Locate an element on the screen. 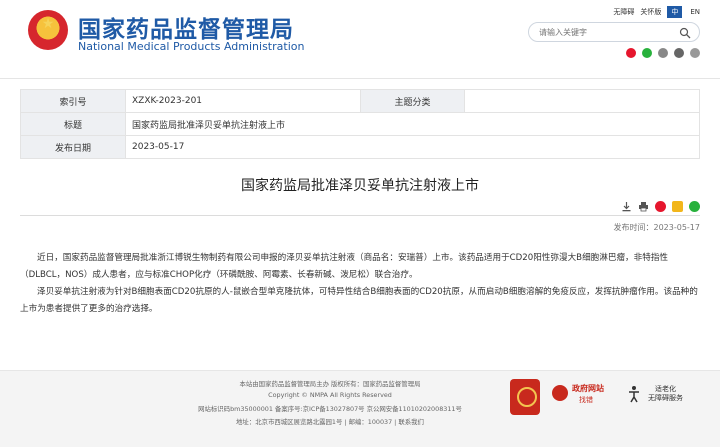 Image resolution: width=720 pixels, height=447 pixels. accessibility-sub: 无障碍服务 is located at coordinates (665, 398).